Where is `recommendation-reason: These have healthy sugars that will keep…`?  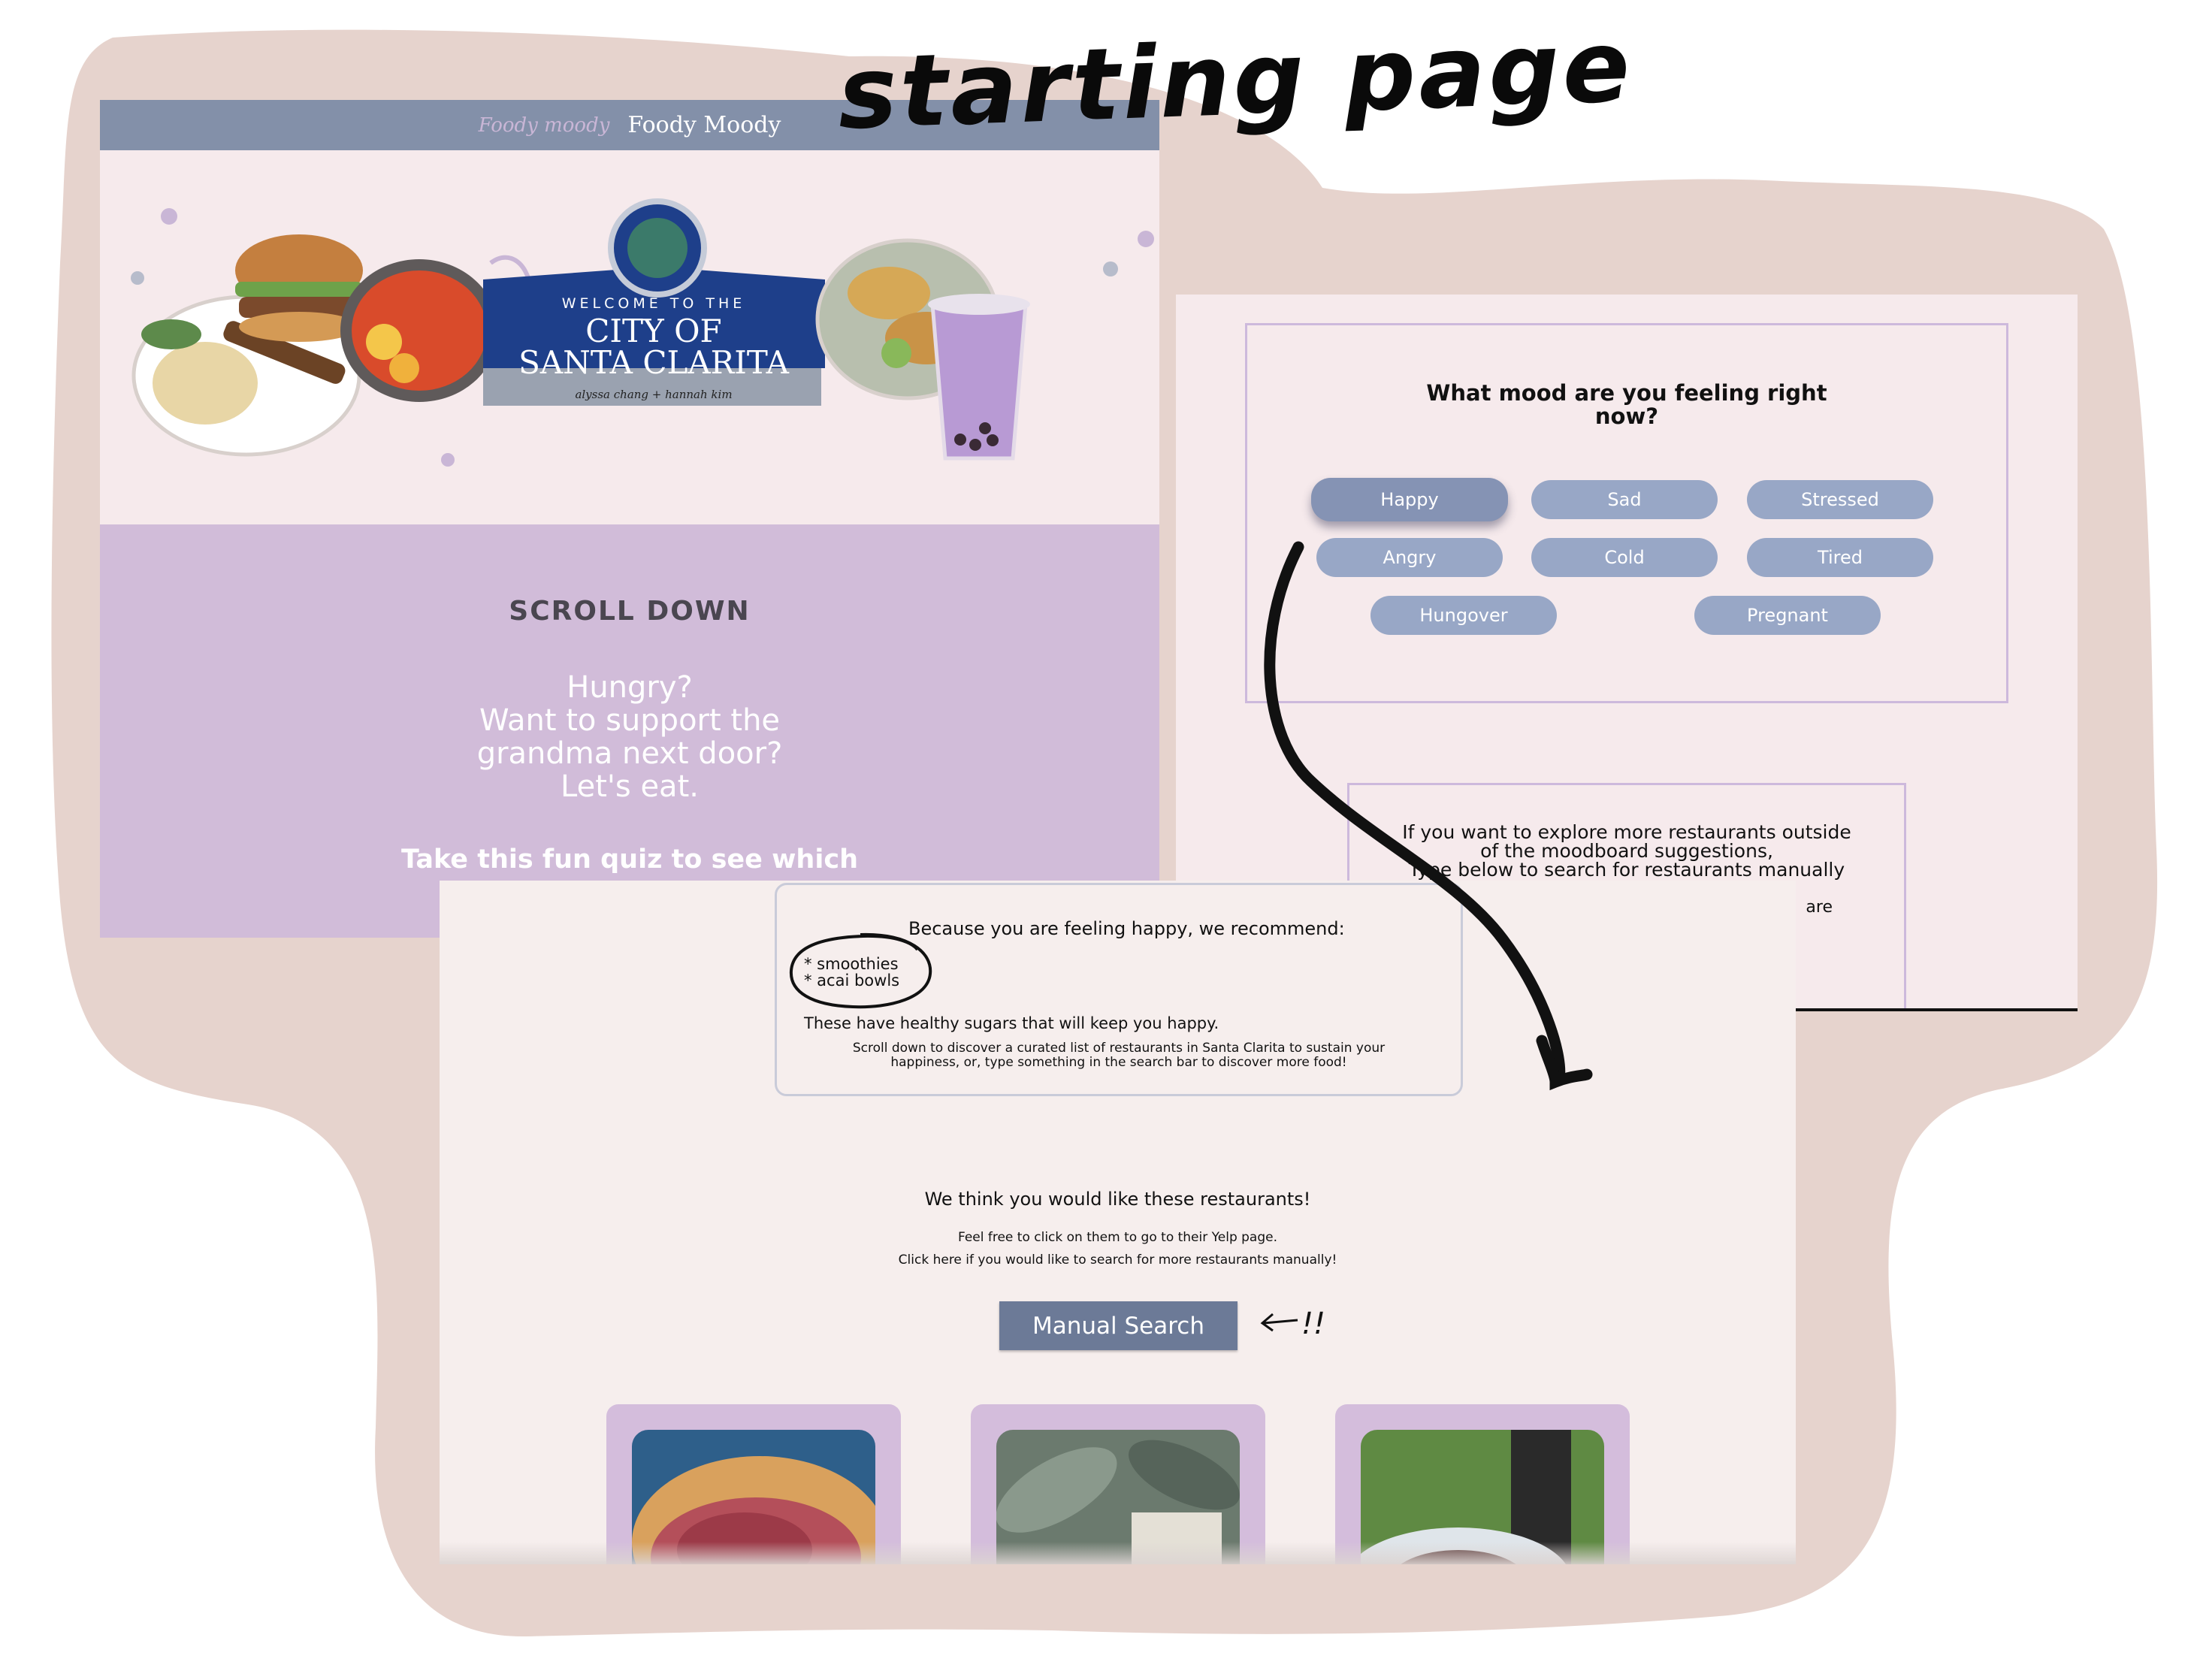 recommendation-reason: These have healthy sugars that will keep… is located at coordinates (1012, 1023).